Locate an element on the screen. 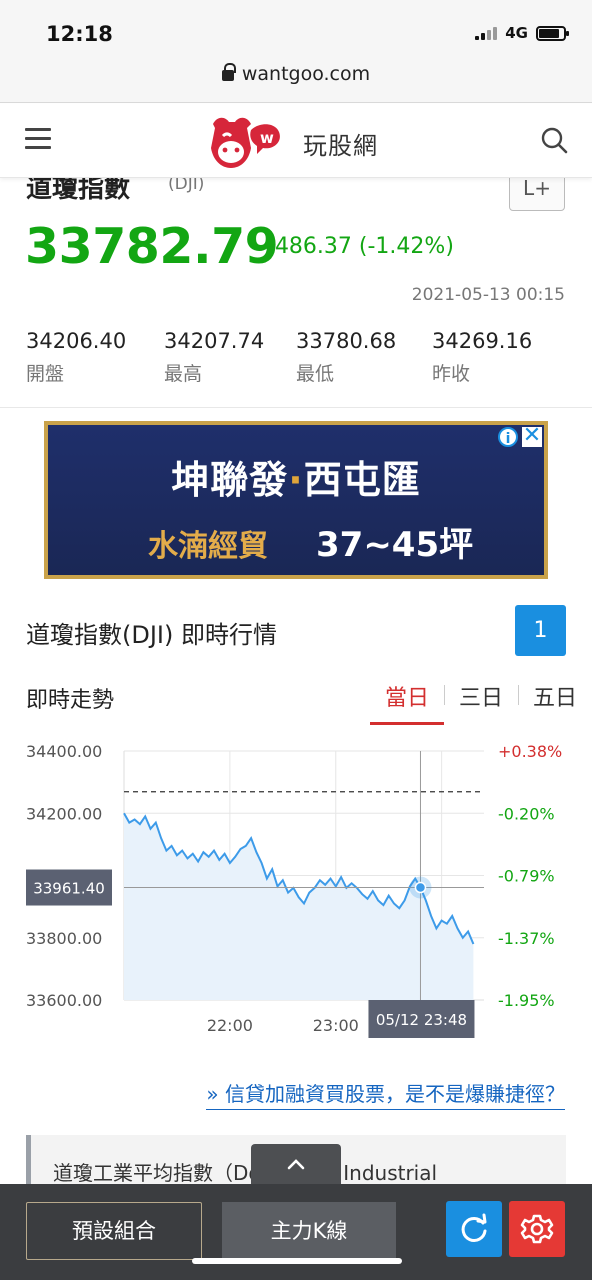  status-indicators: 4G is located at coordinates (522, 33).